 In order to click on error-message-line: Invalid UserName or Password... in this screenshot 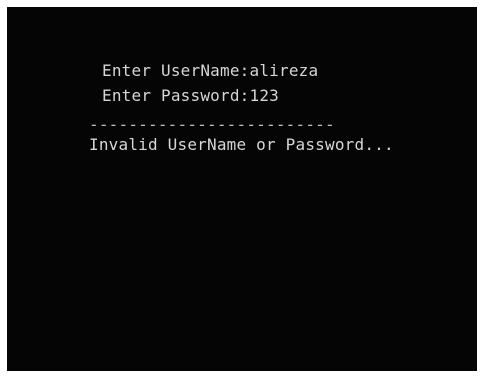, I will do `click(241, 144)`.